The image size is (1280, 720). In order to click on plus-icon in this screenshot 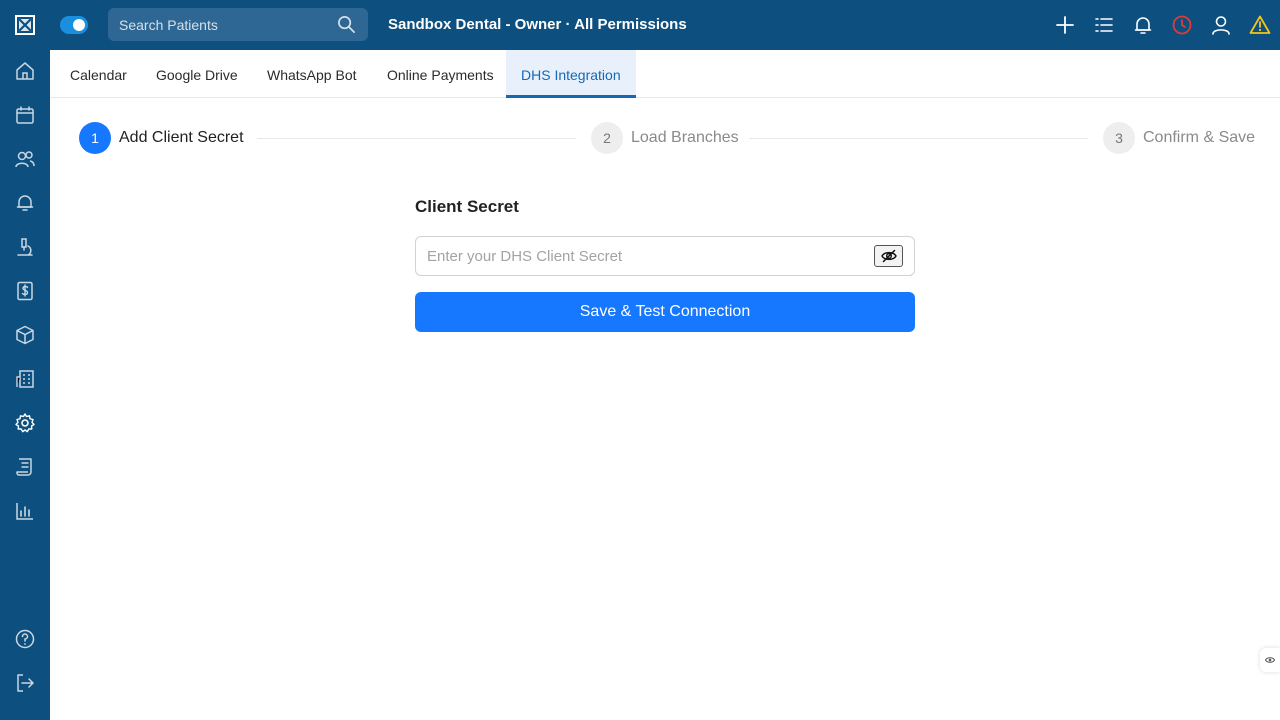, I will do `click(1065, 25)`.